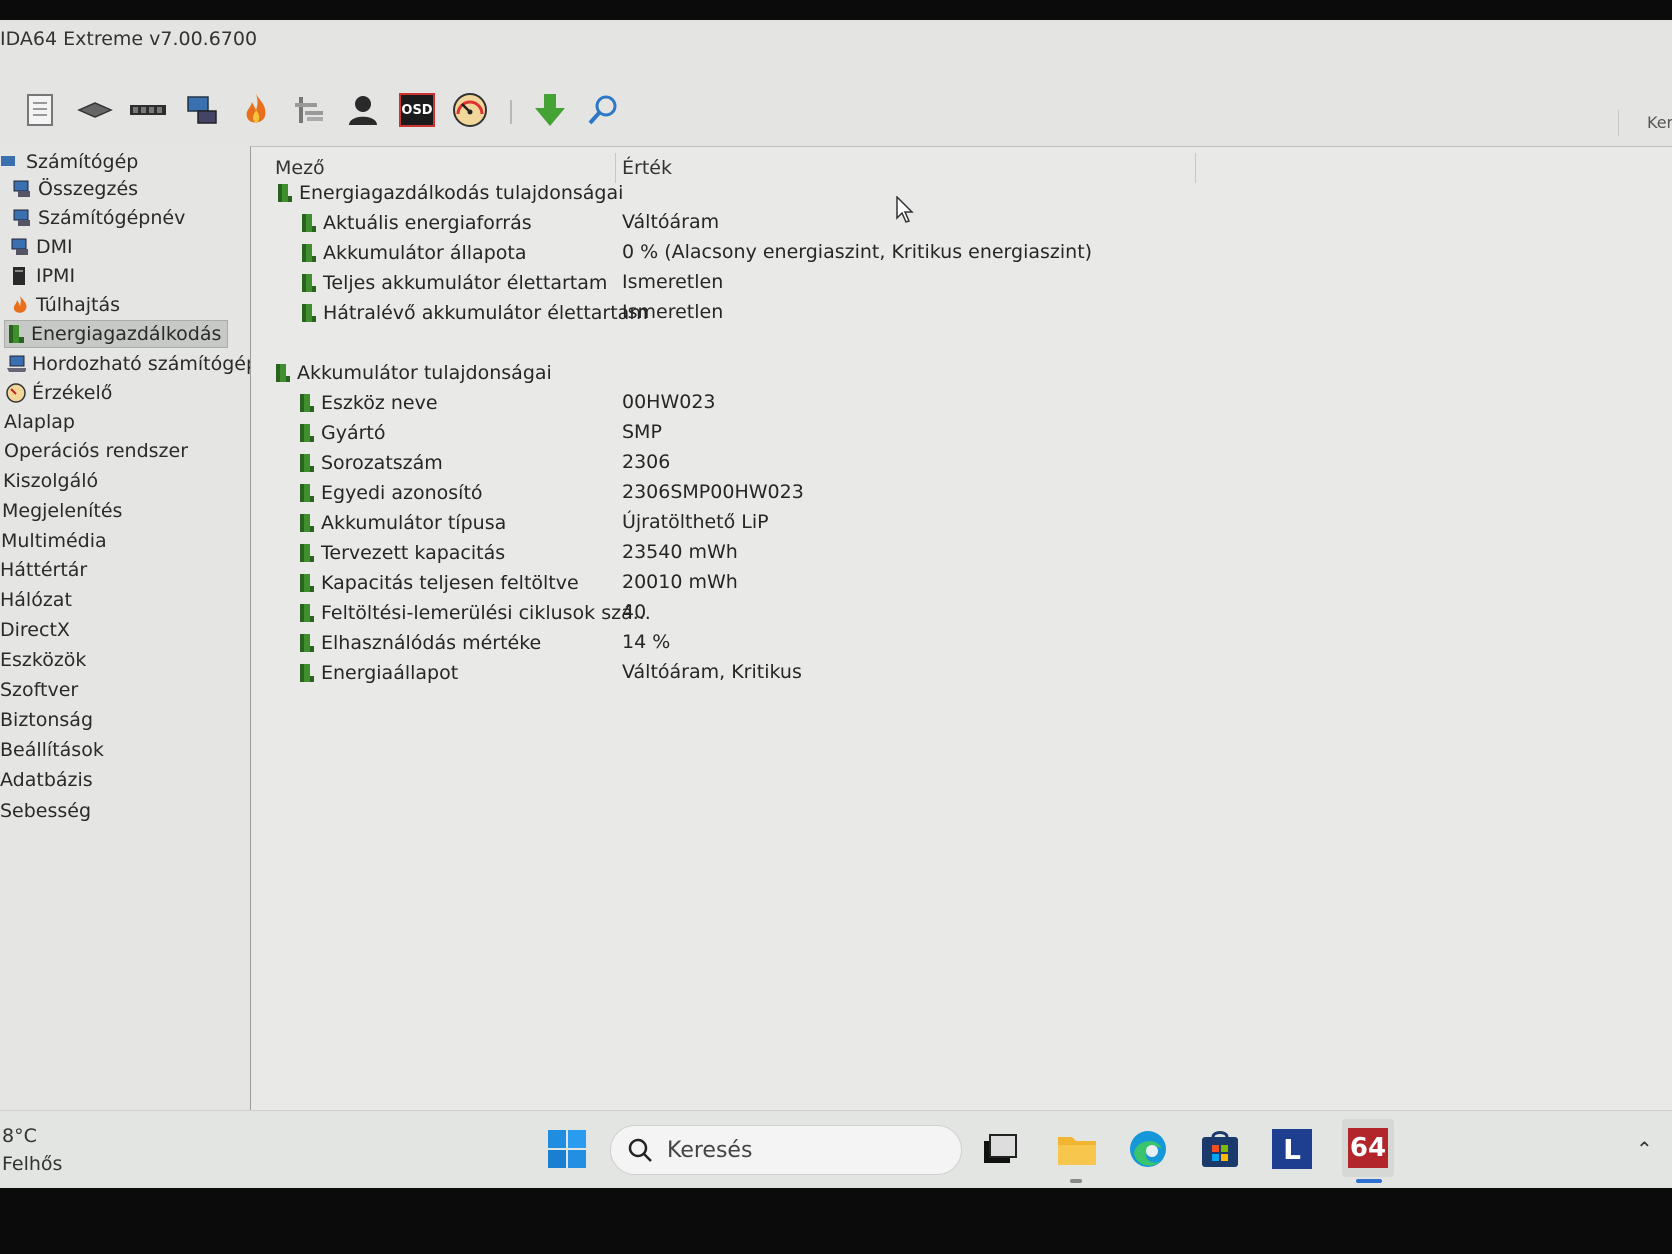 The width and height of the screenshot is (1672, 1254). I want to click on table-row: Eszköz neve, so click(367, 403).